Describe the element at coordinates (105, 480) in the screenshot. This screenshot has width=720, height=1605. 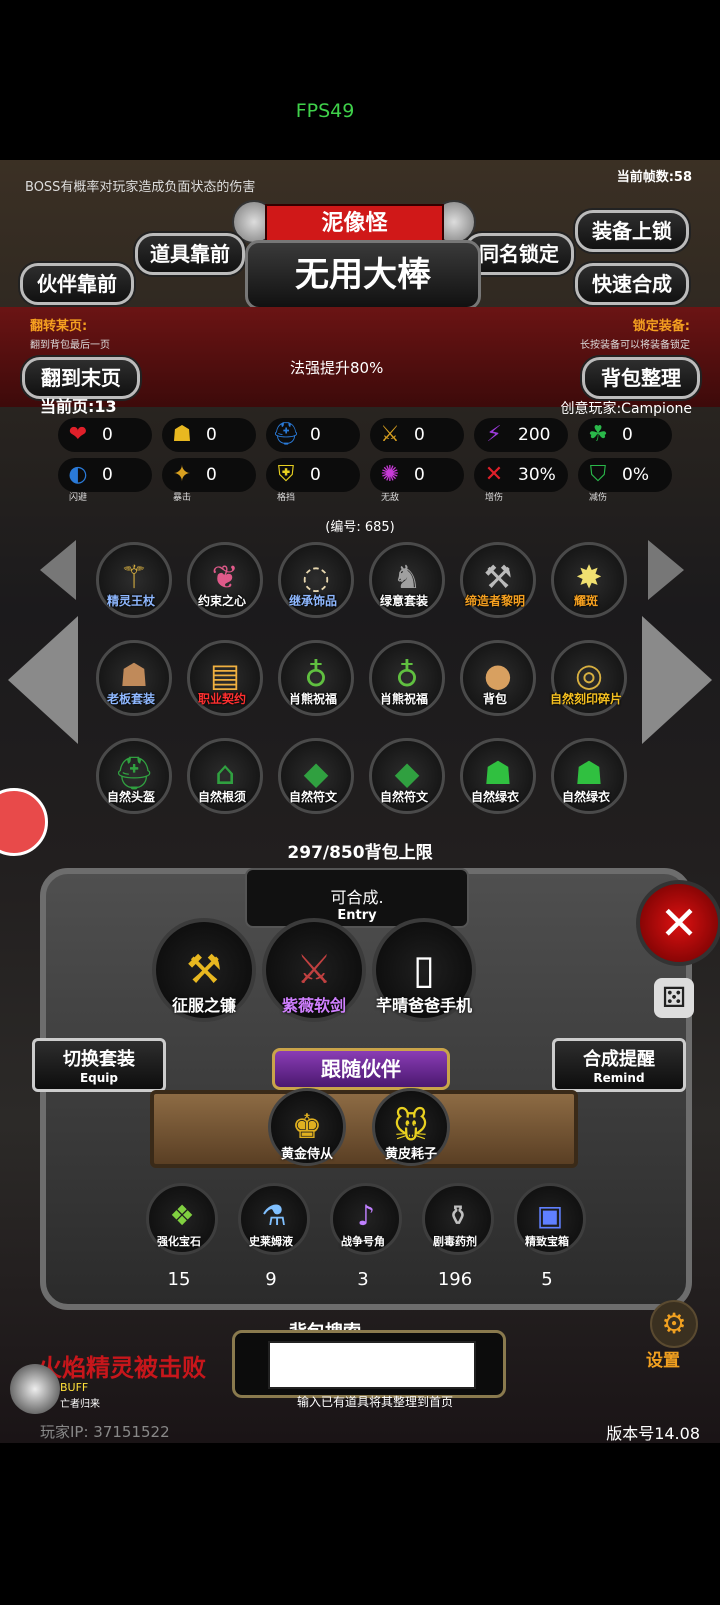
I see `stat-dodge: ◐ 0 闪避` at that location.